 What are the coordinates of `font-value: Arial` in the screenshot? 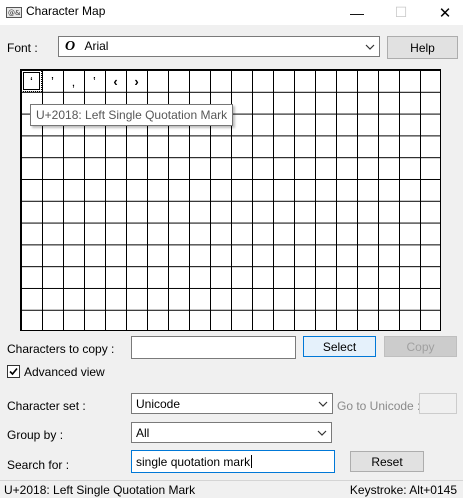 It's located at (96, 46).